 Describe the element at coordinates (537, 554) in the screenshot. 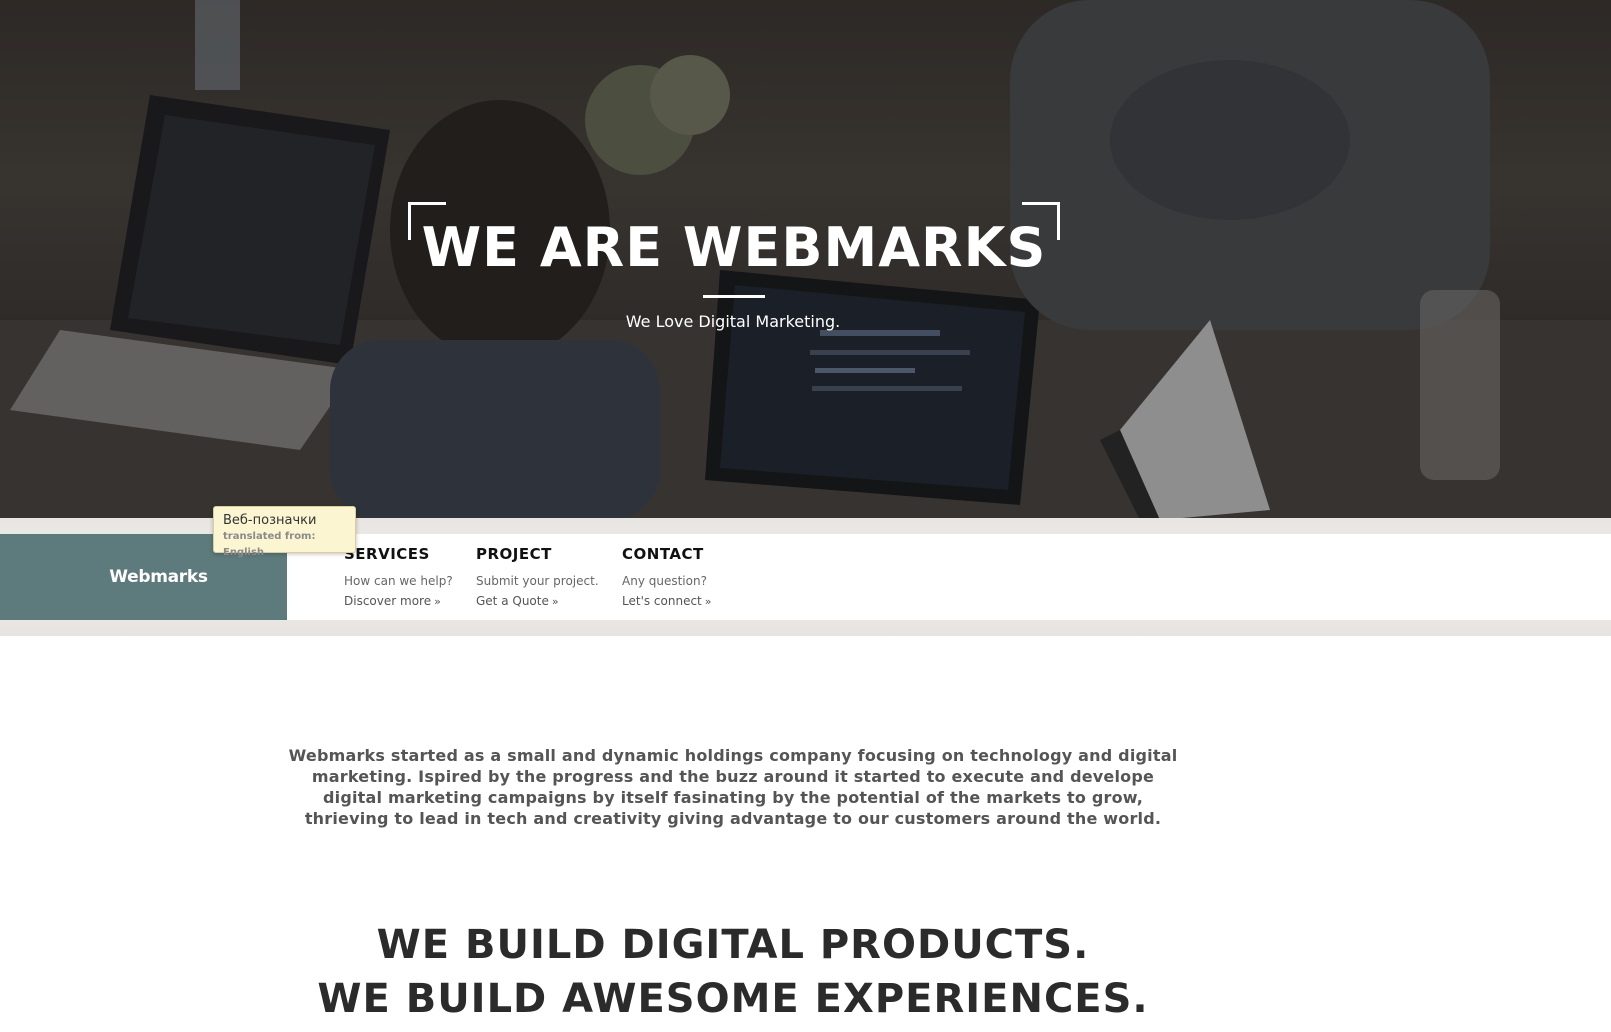

I see `project-heading: PROJECT` at that location.